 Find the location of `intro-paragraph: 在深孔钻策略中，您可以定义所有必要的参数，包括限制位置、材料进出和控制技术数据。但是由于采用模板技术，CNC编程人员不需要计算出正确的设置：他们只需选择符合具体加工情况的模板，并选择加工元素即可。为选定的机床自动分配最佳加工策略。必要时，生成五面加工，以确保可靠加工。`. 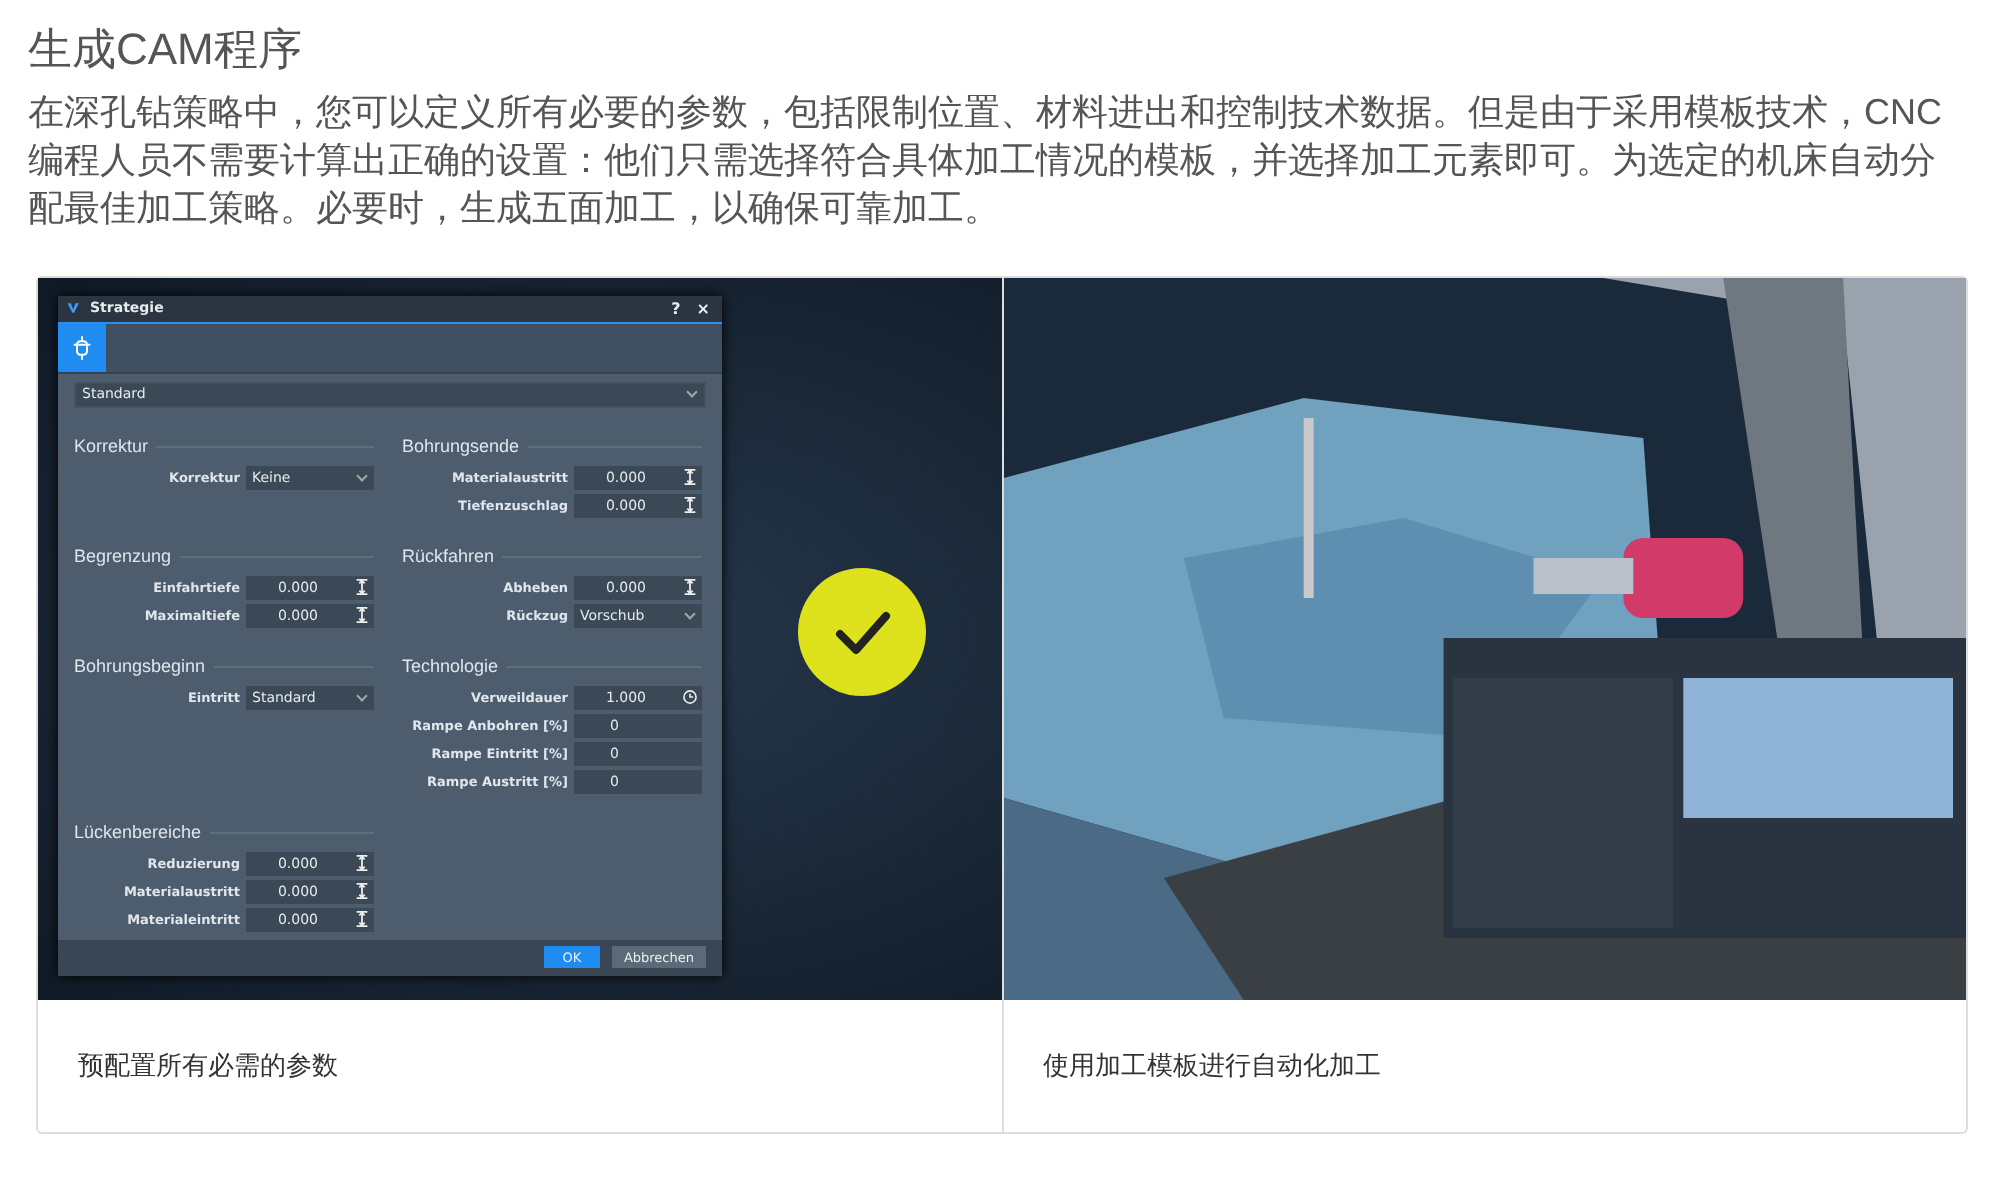

intro-paragraph: 在深孔钻策略中，您可以定义所有必要的参数，包括限制位置、材料进出和控制技术数据。但是由于采用模板技术，CNC编程人员不需要计算出正确的设置：他们只需选择符合具体加工情况的模板，并选择加工元素即可。为选定的机床自动分配最佳加工策略。必要时，生成五面加工，以确保可靠加工。 is located at coordinates (986, 161).